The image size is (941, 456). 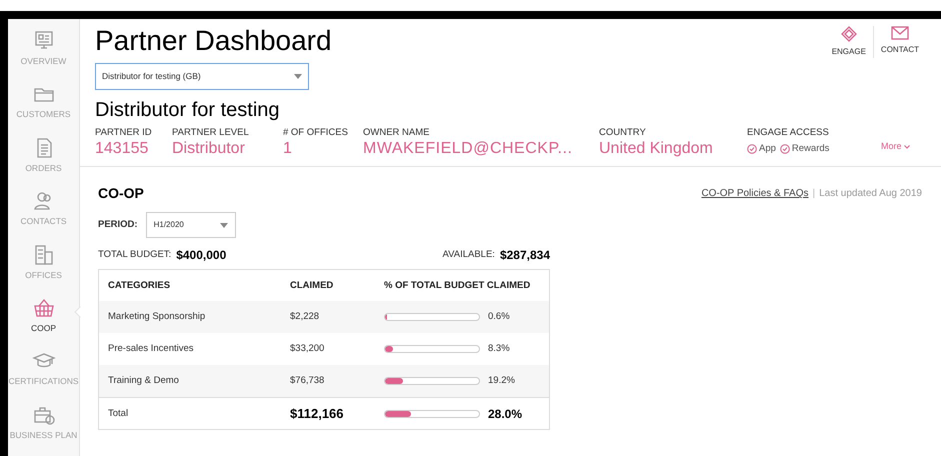 What do you see at coordinates (43, 163) in the screenshot?
I see `sidebar-item: ORDERS` at bounding box center [43, 163].